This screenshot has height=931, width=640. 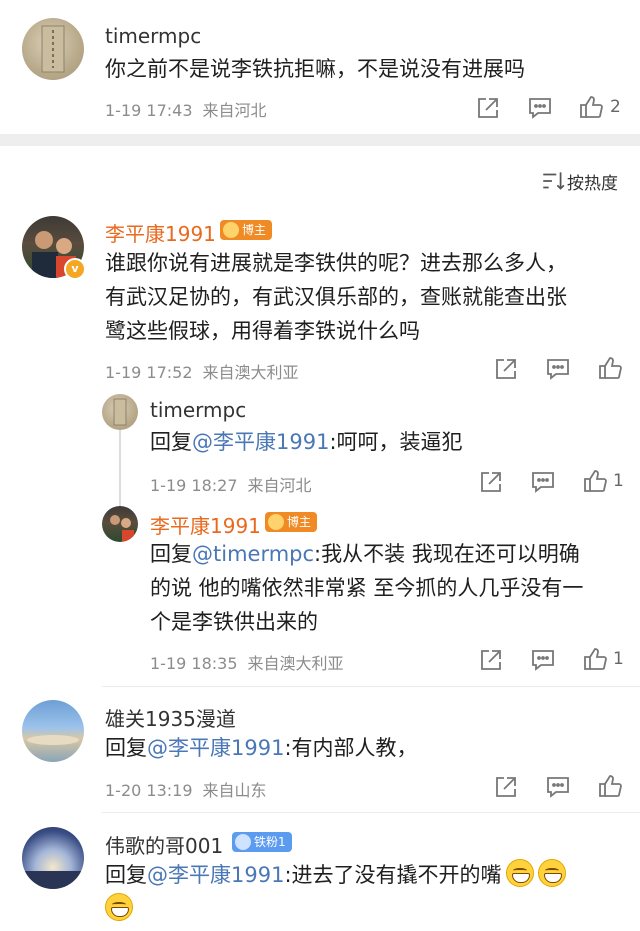 What do you see at coordinates (234, 622) in the screenshot?
I see `reply-text-line: 个是李铁供出来的` at bounding box center [234, 622].